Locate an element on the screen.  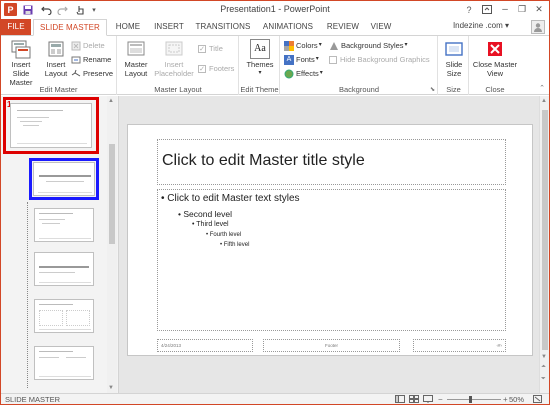
help-icon: ? is located at coordinates (469, 9).